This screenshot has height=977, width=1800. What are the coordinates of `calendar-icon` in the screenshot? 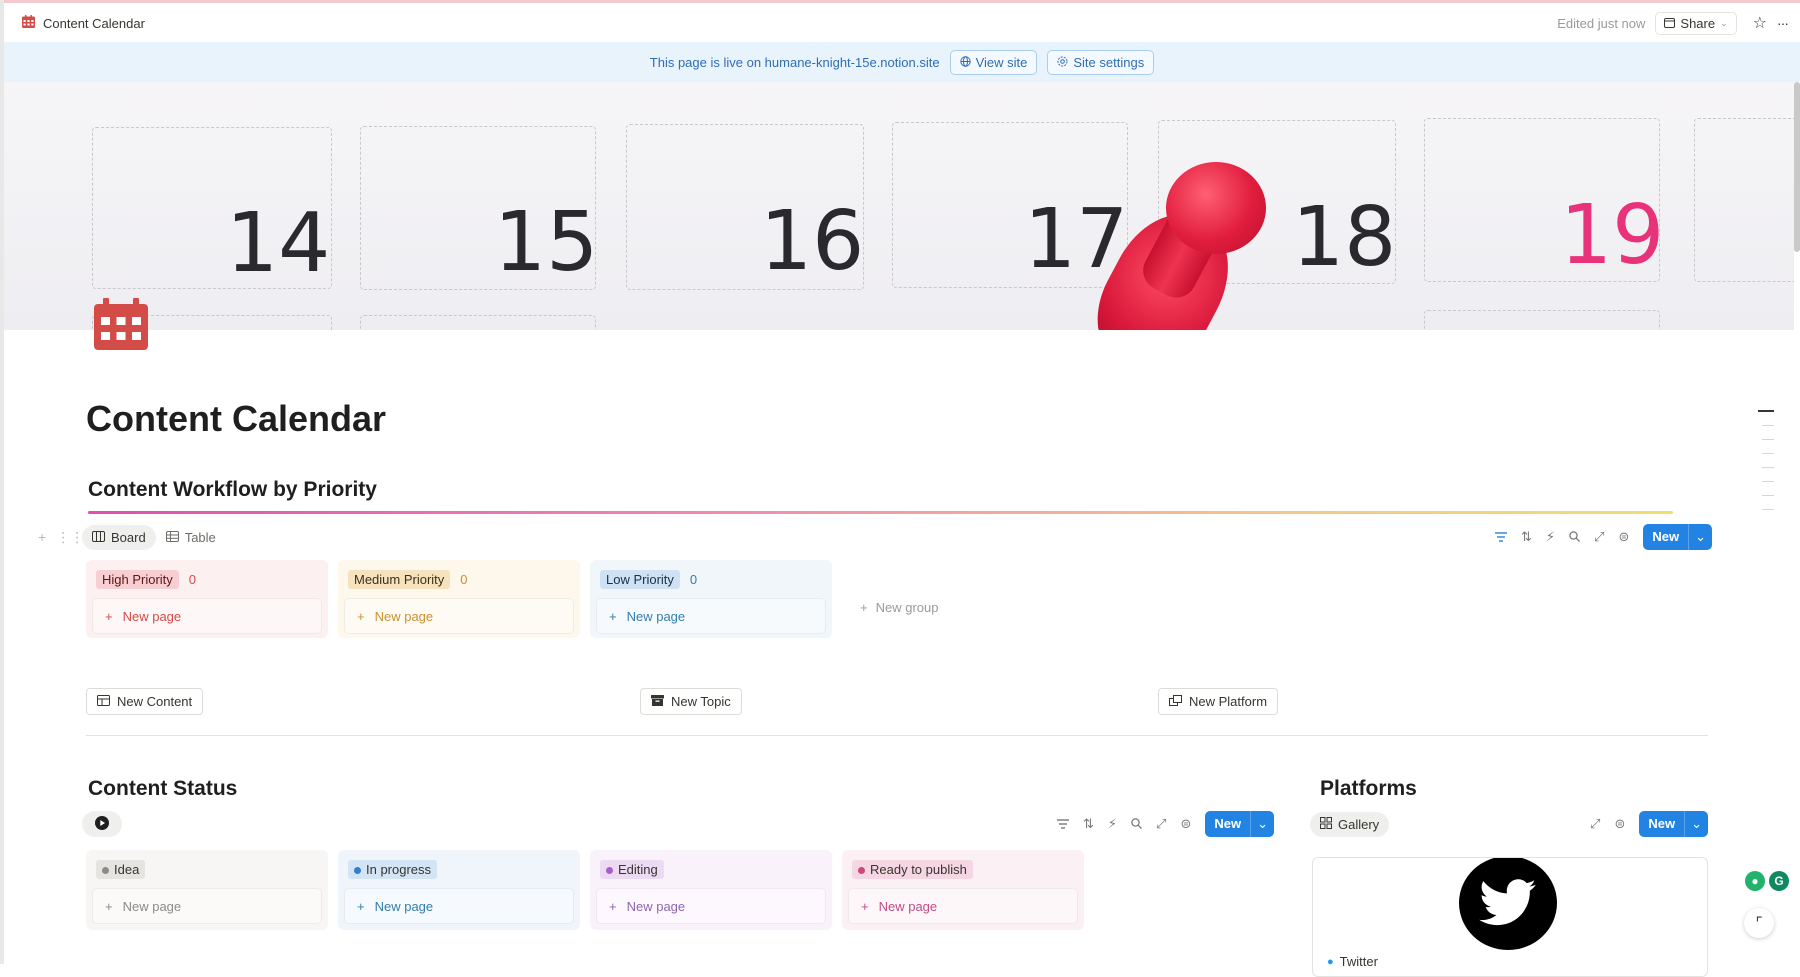 It's located at (28, 23).